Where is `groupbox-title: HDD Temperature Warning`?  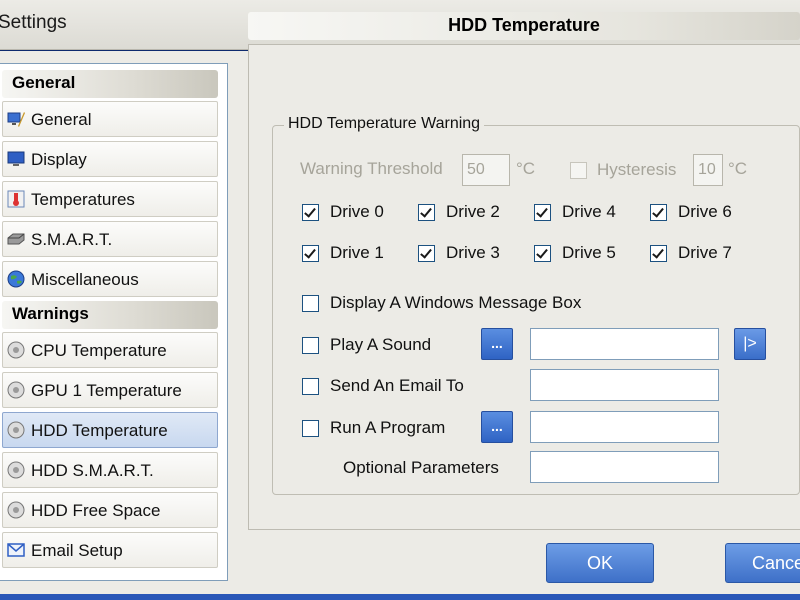 groupbox-title: HDD Temperature Warning is located at coordinates (384, 124).